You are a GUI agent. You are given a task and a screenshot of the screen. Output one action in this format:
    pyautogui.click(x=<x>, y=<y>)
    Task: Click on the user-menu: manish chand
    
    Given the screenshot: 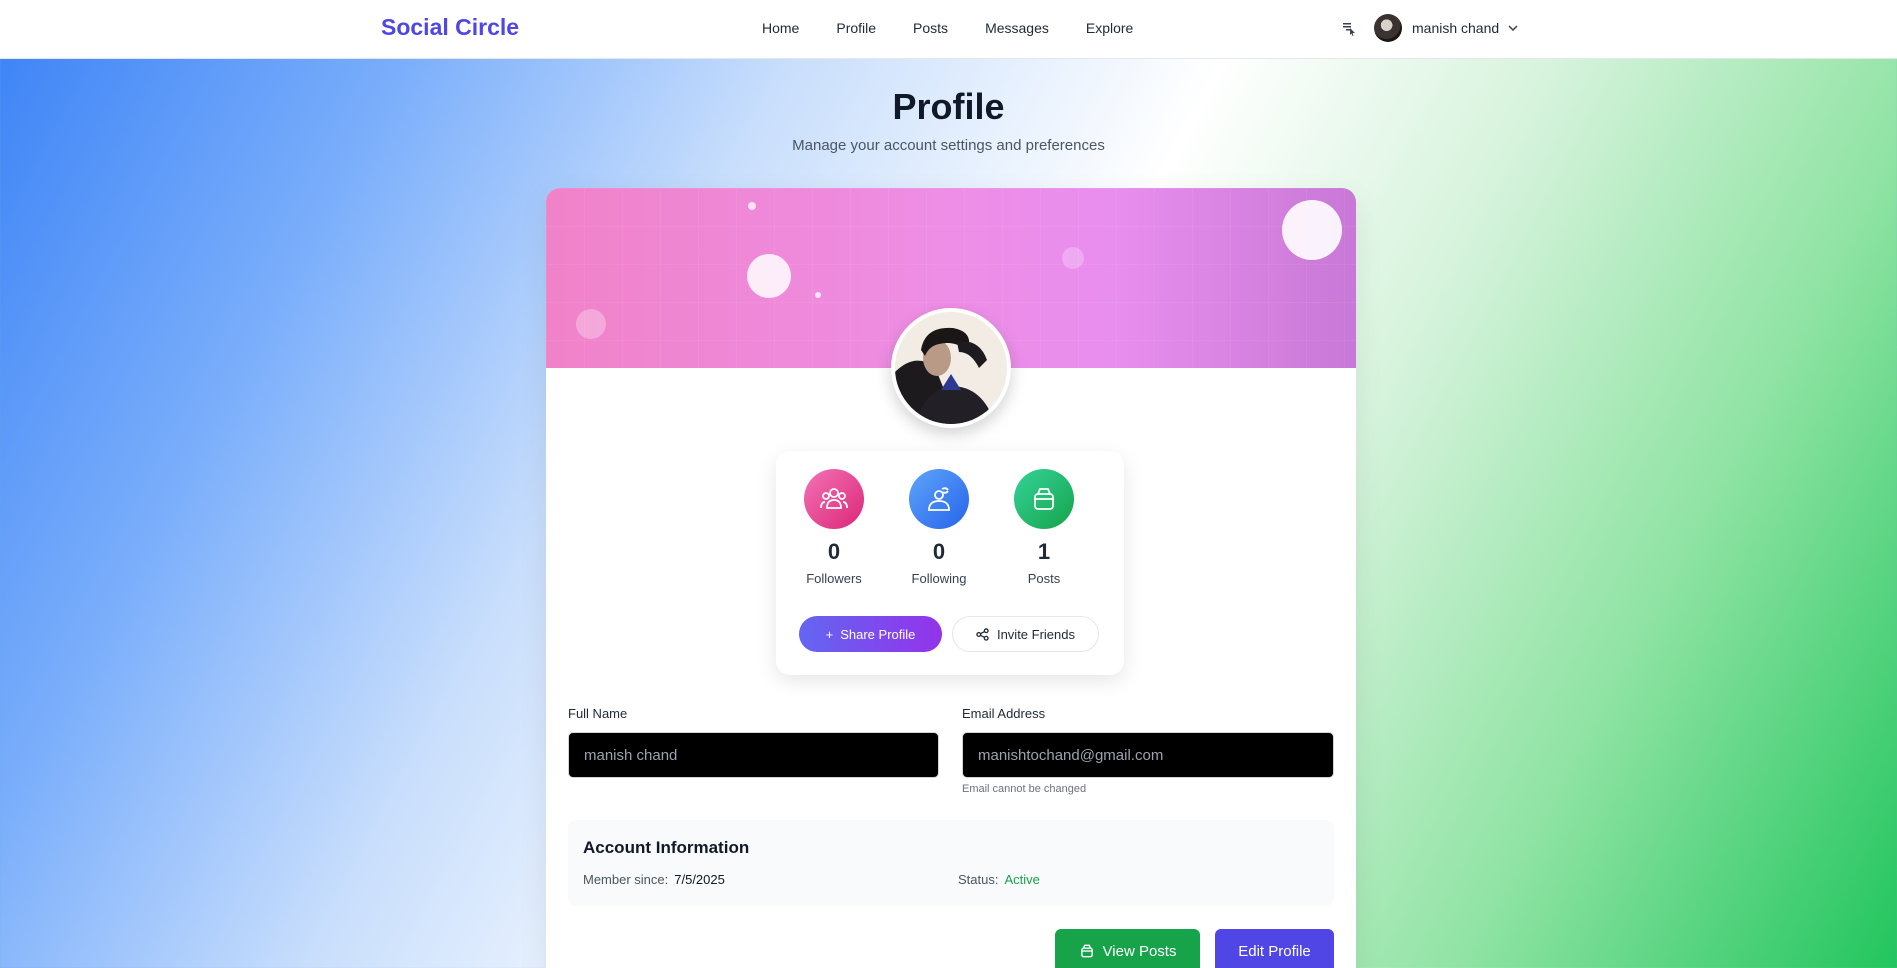 What is the action you would take?
    pyautogui.click(x=1429, y=28)
    